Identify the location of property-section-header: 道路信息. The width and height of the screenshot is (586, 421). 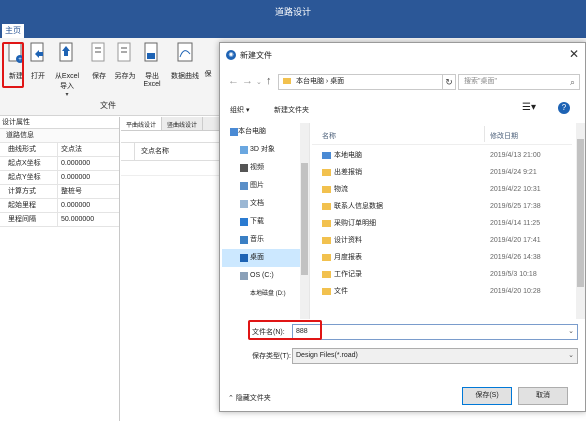
(59, 136).